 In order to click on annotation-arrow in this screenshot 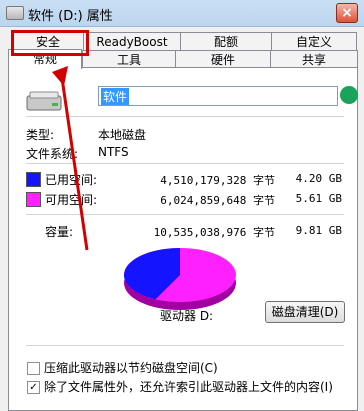, I will do `click(70, 158)`.